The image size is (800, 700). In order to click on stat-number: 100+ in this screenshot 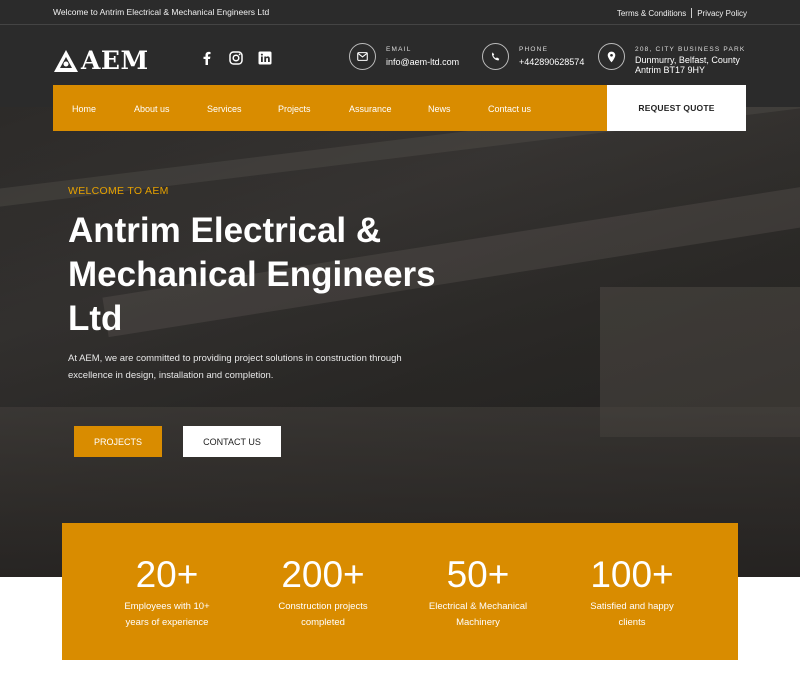, I will do `click(632, 574)`.